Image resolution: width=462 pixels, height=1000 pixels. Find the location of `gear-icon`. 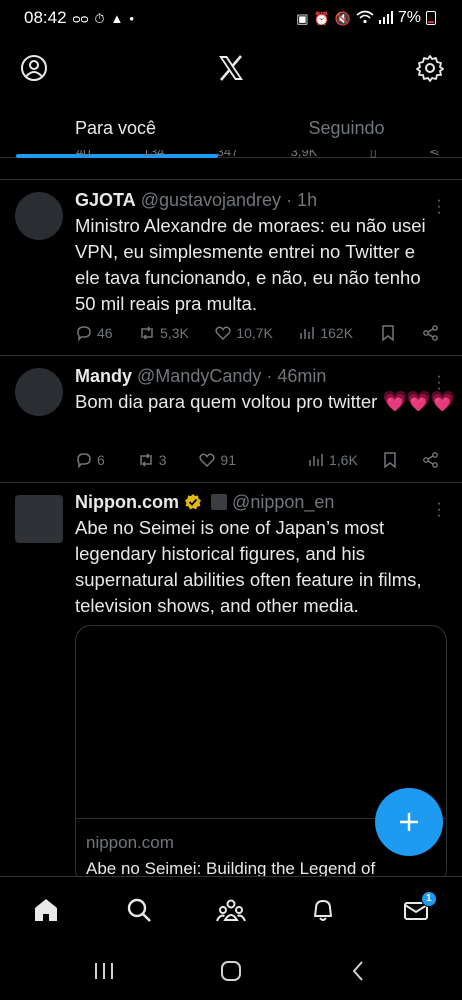

gear-icon is located at coordinates (430, 68).